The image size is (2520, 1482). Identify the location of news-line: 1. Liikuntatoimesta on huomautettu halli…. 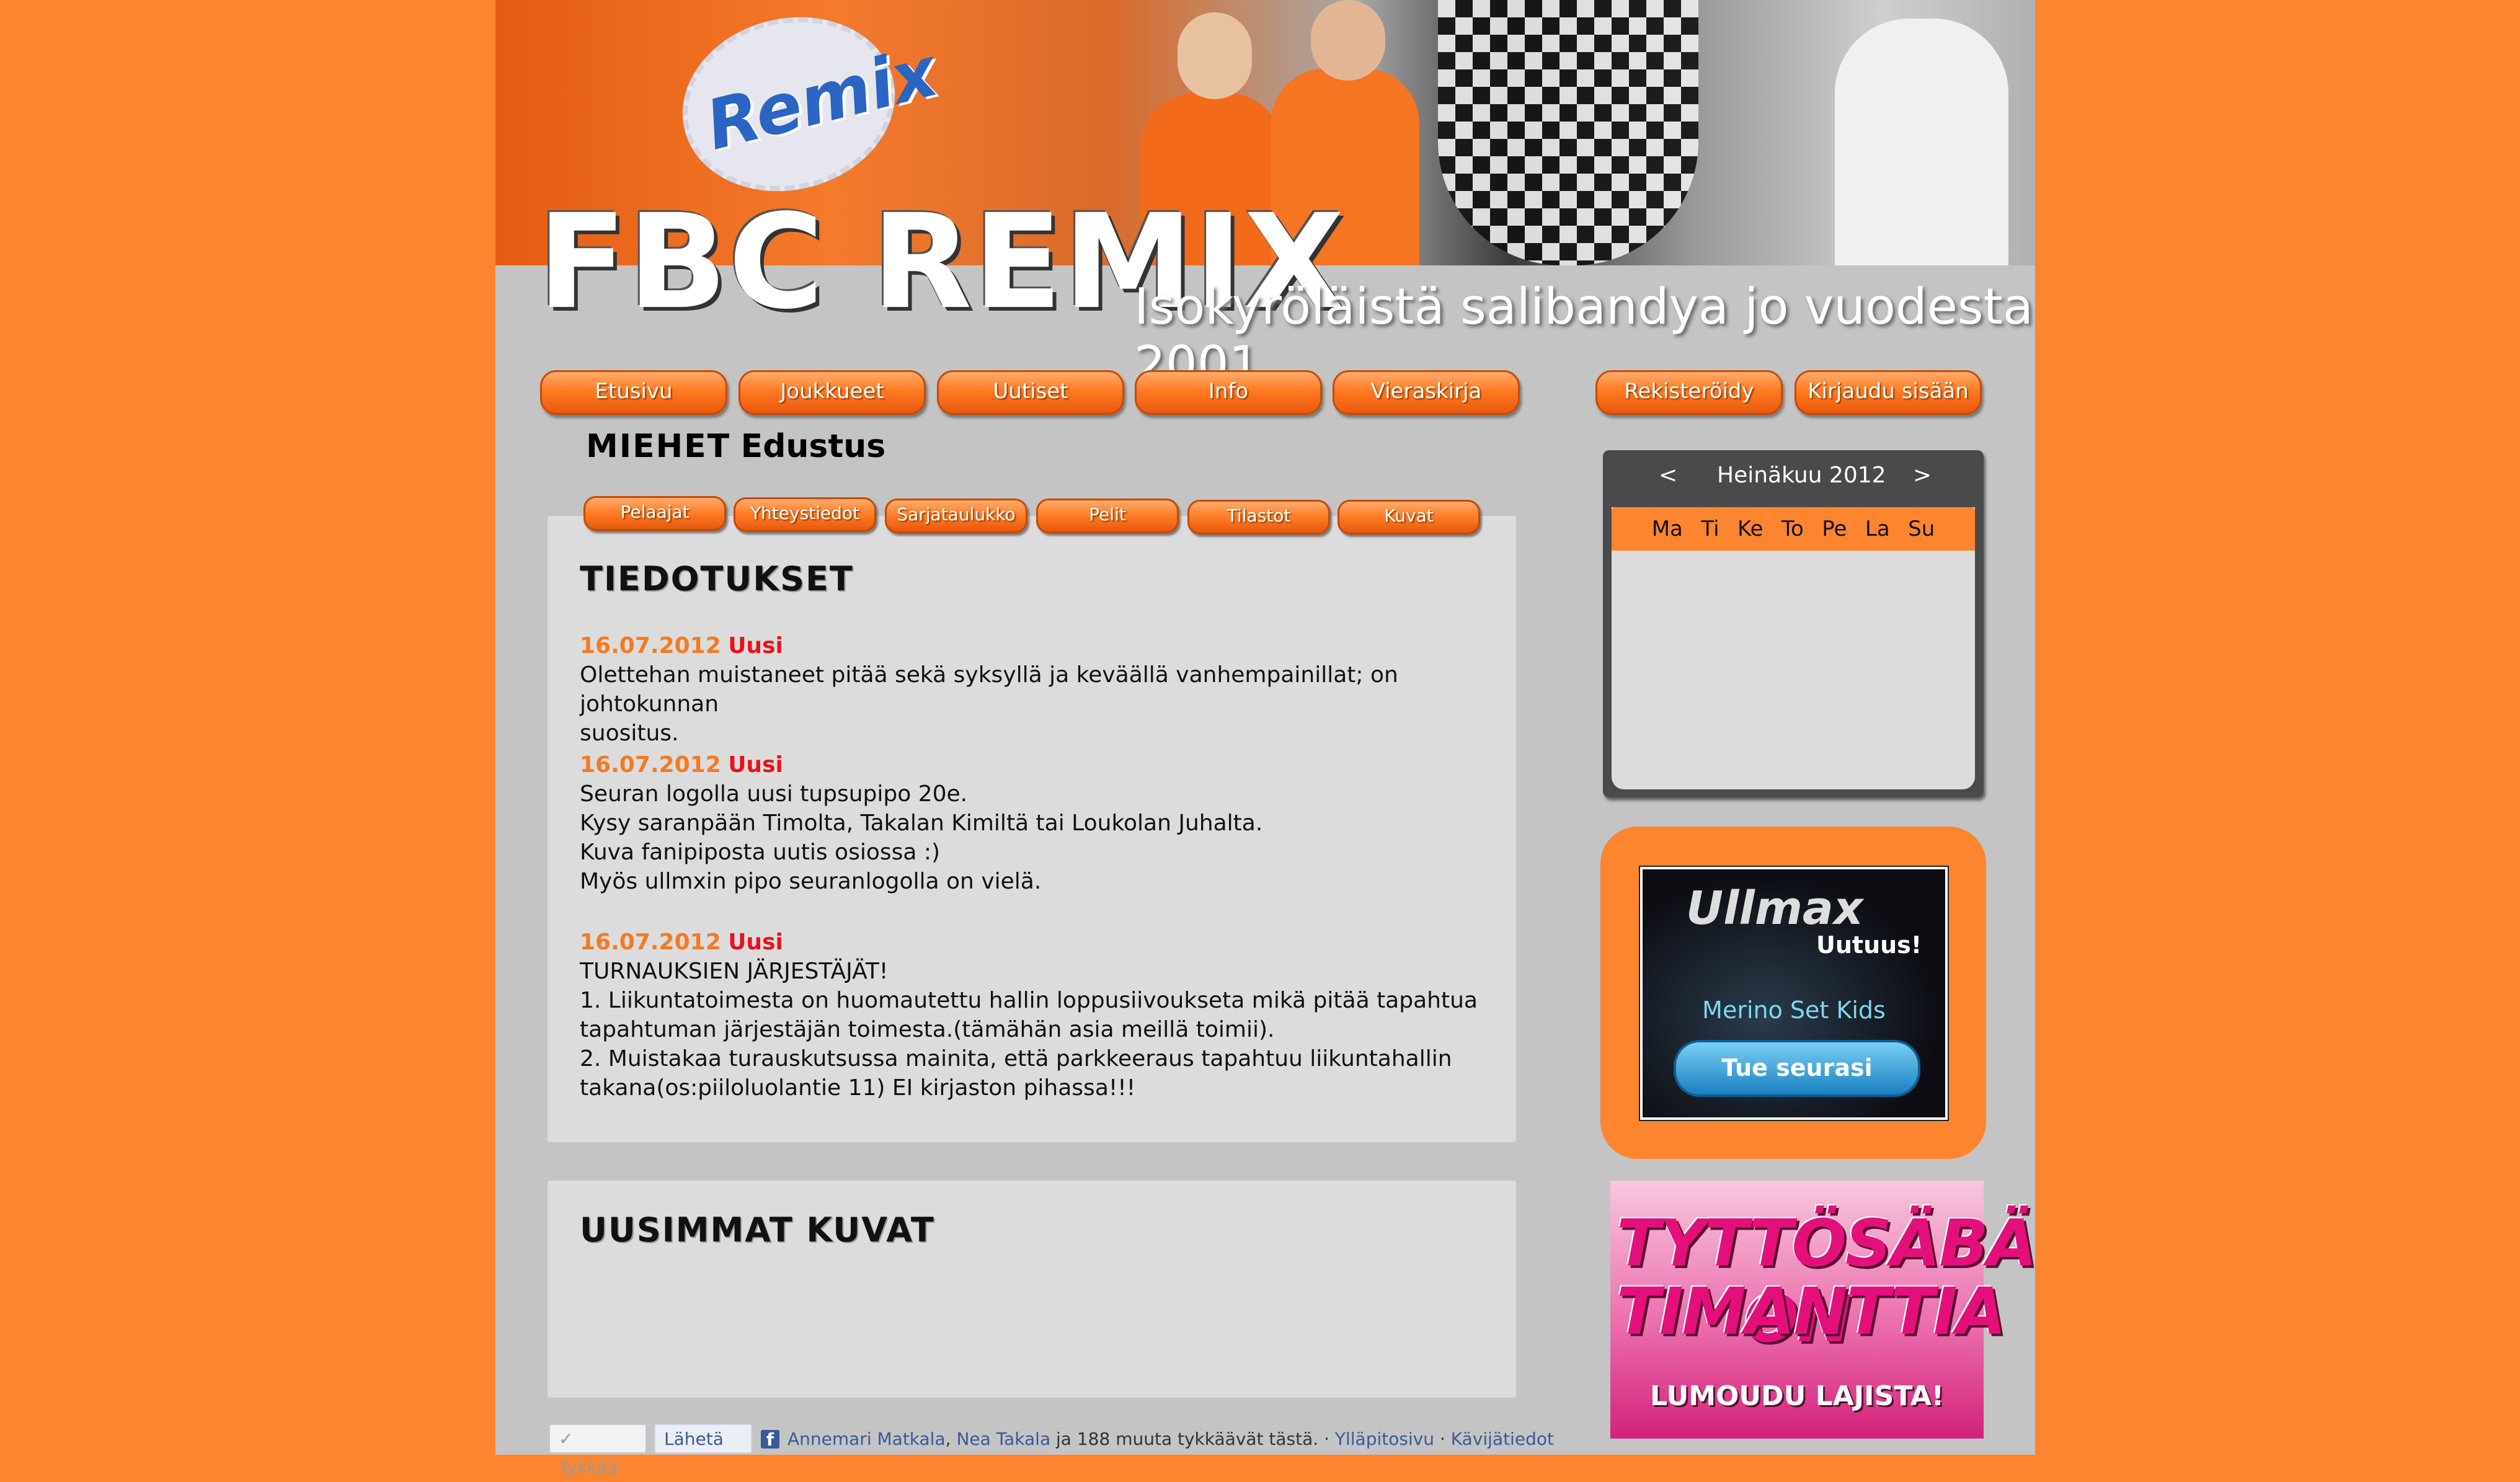
(1029, 1000).